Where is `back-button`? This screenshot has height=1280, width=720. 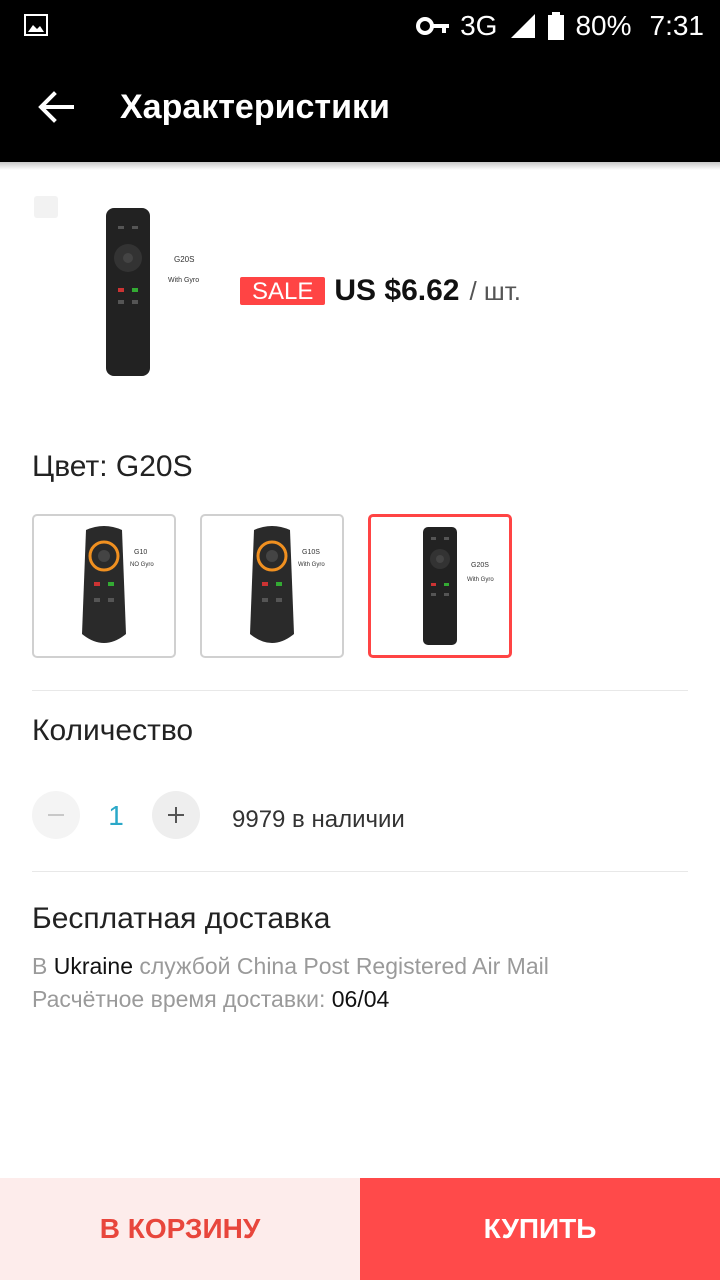
back-button is located at coordinates (56, 107).